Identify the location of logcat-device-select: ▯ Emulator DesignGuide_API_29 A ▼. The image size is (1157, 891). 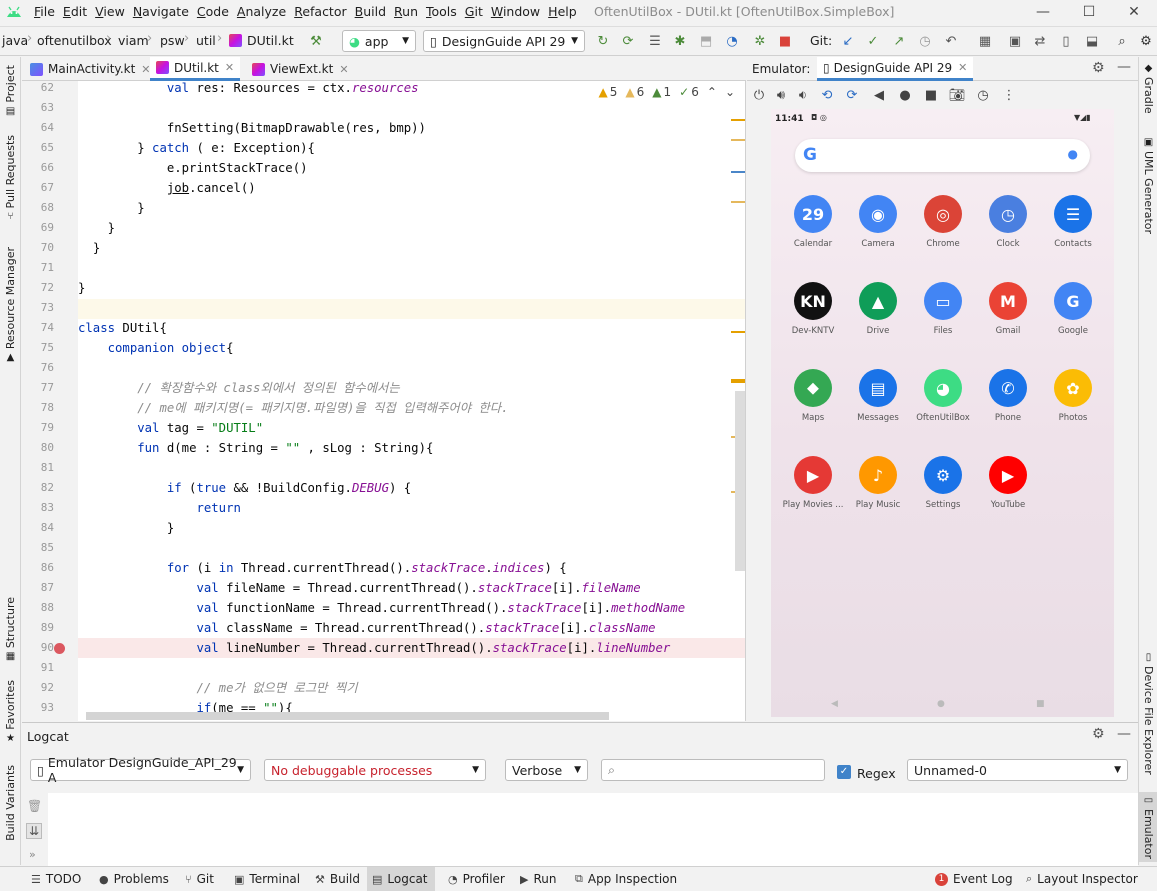
(140, 770).